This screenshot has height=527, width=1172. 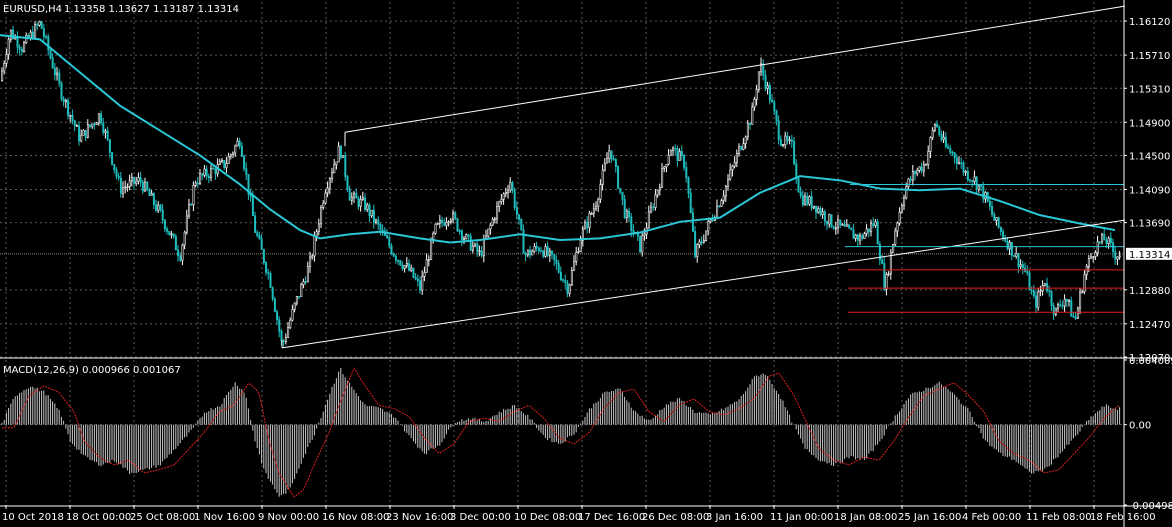 What do you see at coordinates (480, 517) in the screenshot?
I see `time-tick-label: 3 Dec 00:00` at bounding box center [480, 517].